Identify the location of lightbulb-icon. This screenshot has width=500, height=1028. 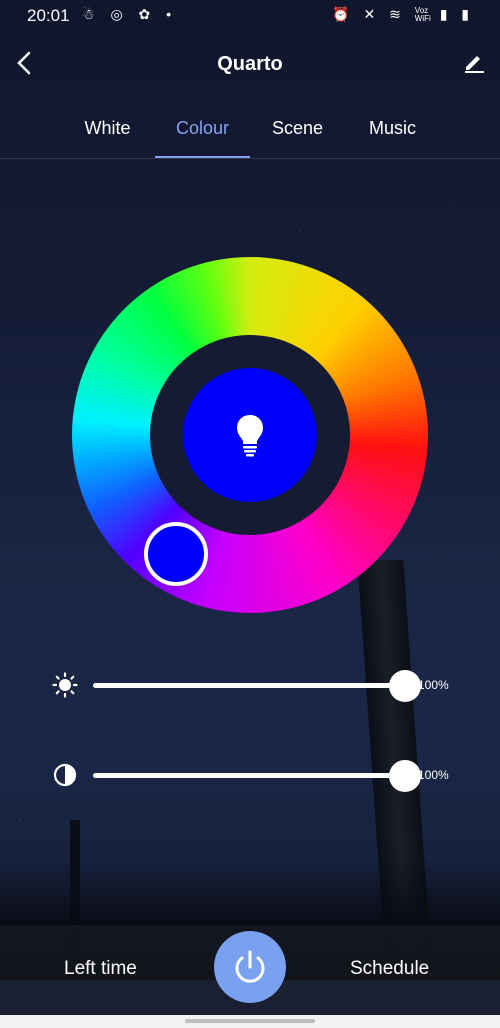
(250, 436).